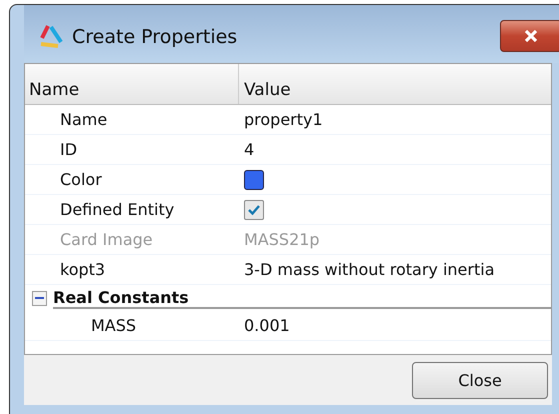 The image size is (559, 414). Describe the element at coordinates (81, 179) in the screenshot. I see `property-name: Color` at that location.